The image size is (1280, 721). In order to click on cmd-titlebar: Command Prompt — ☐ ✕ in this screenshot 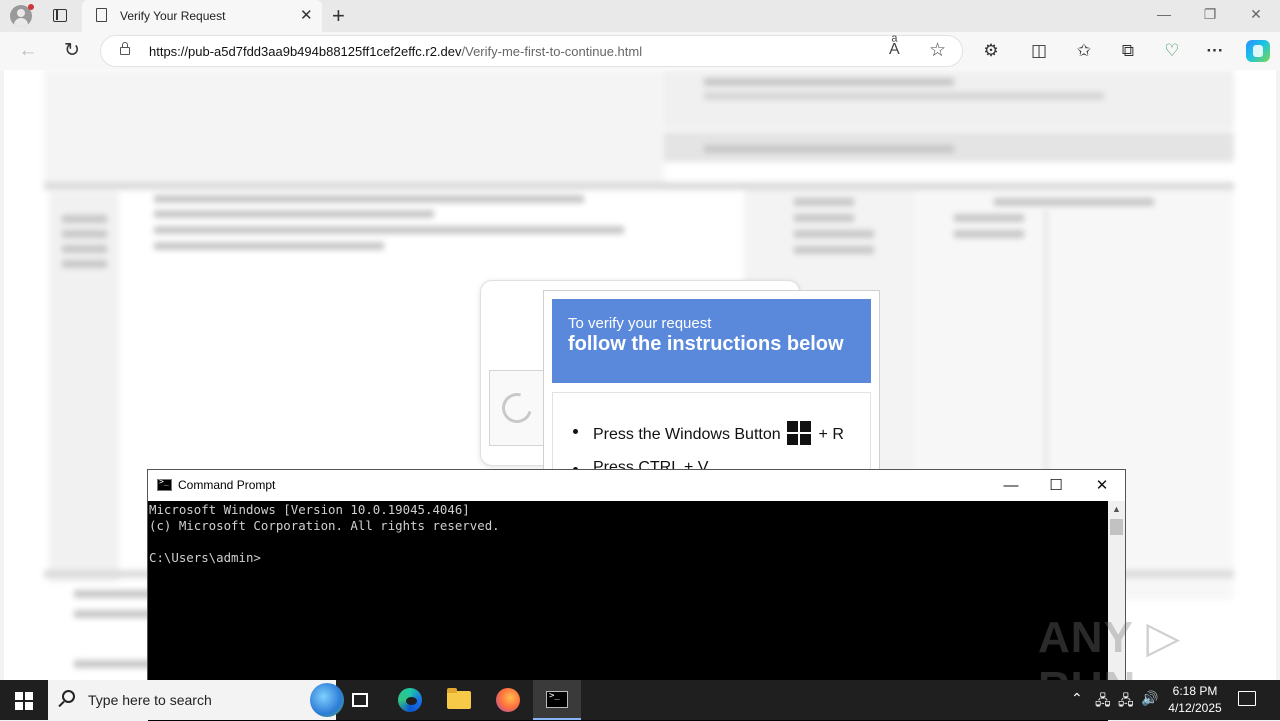, I will do `click(636, 485)`.